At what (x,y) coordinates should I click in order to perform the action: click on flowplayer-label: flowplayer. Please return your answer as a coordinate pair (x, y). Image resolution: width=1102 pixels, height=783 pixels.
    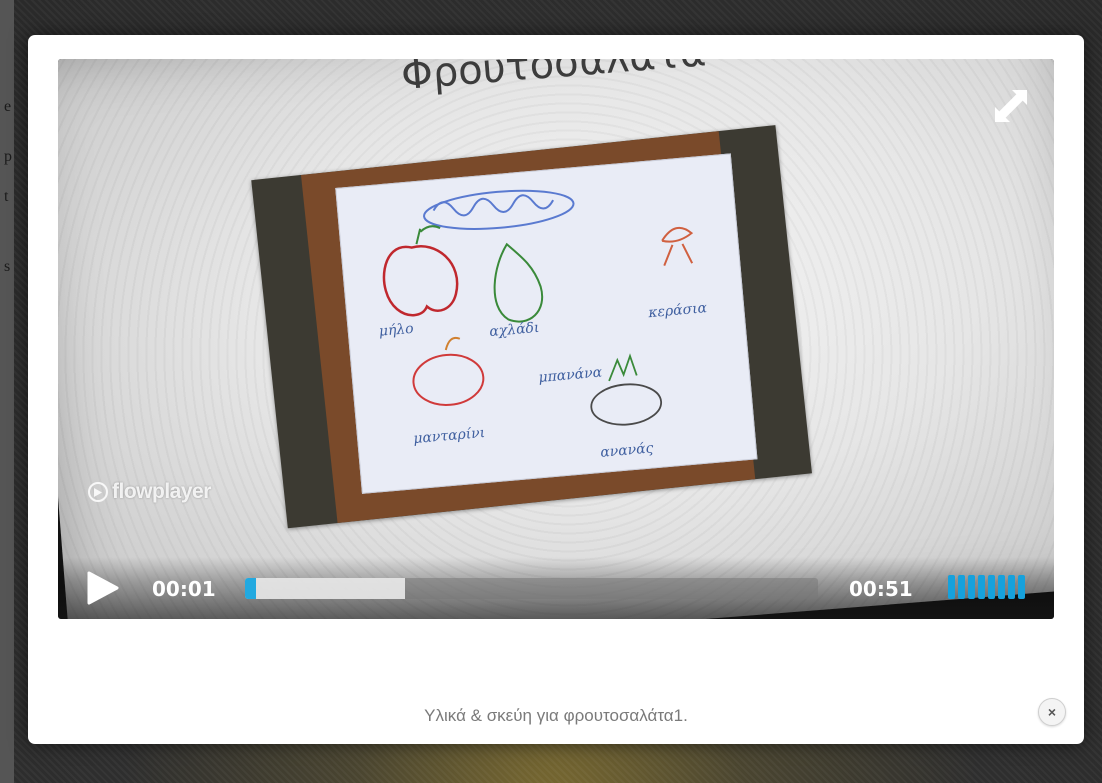
    Looking at the image, I should click on (161, 491).